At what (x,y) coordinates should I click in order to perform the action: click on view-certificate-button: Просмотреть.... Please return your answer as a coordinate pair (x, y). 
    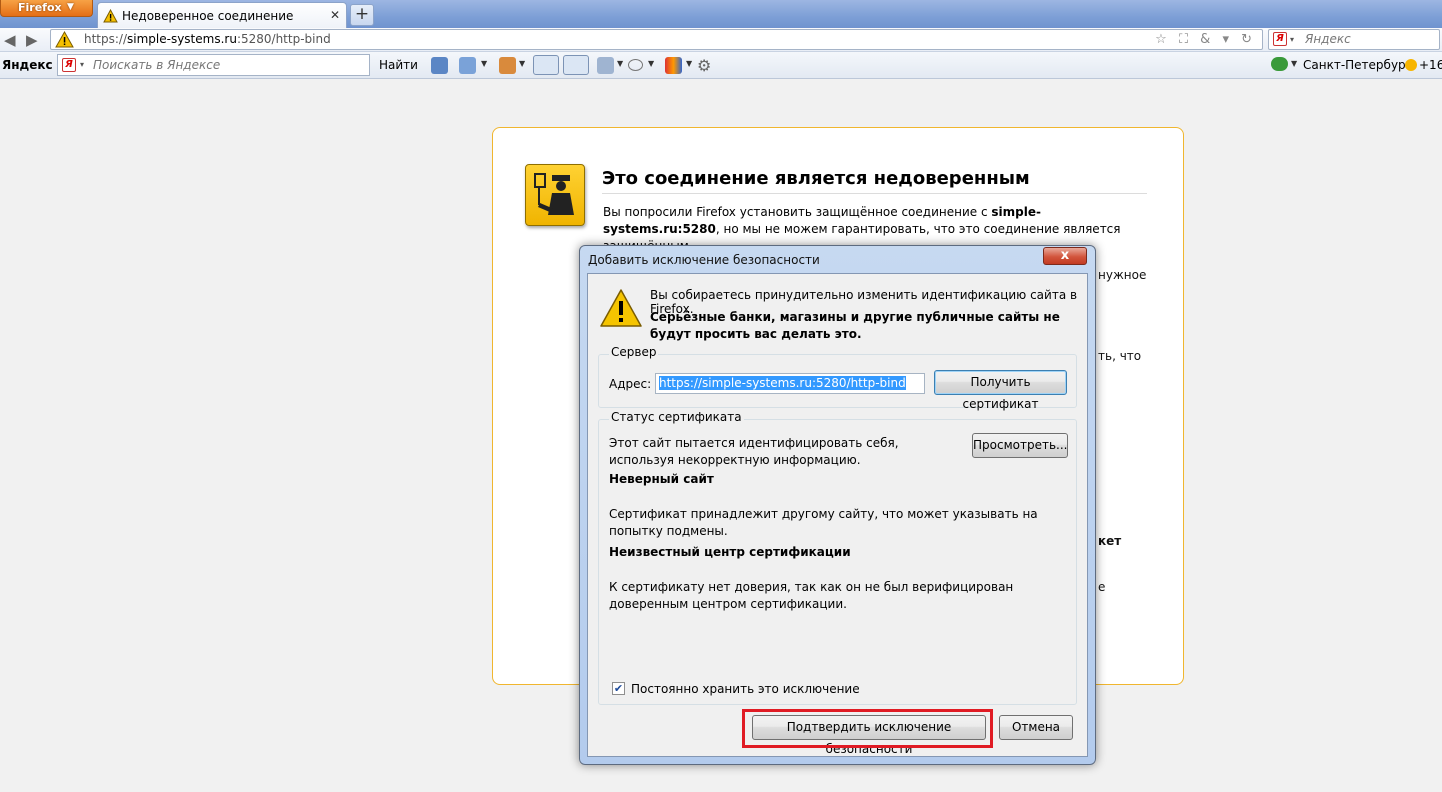
    Looking at the image, I should click on (1020, 445).